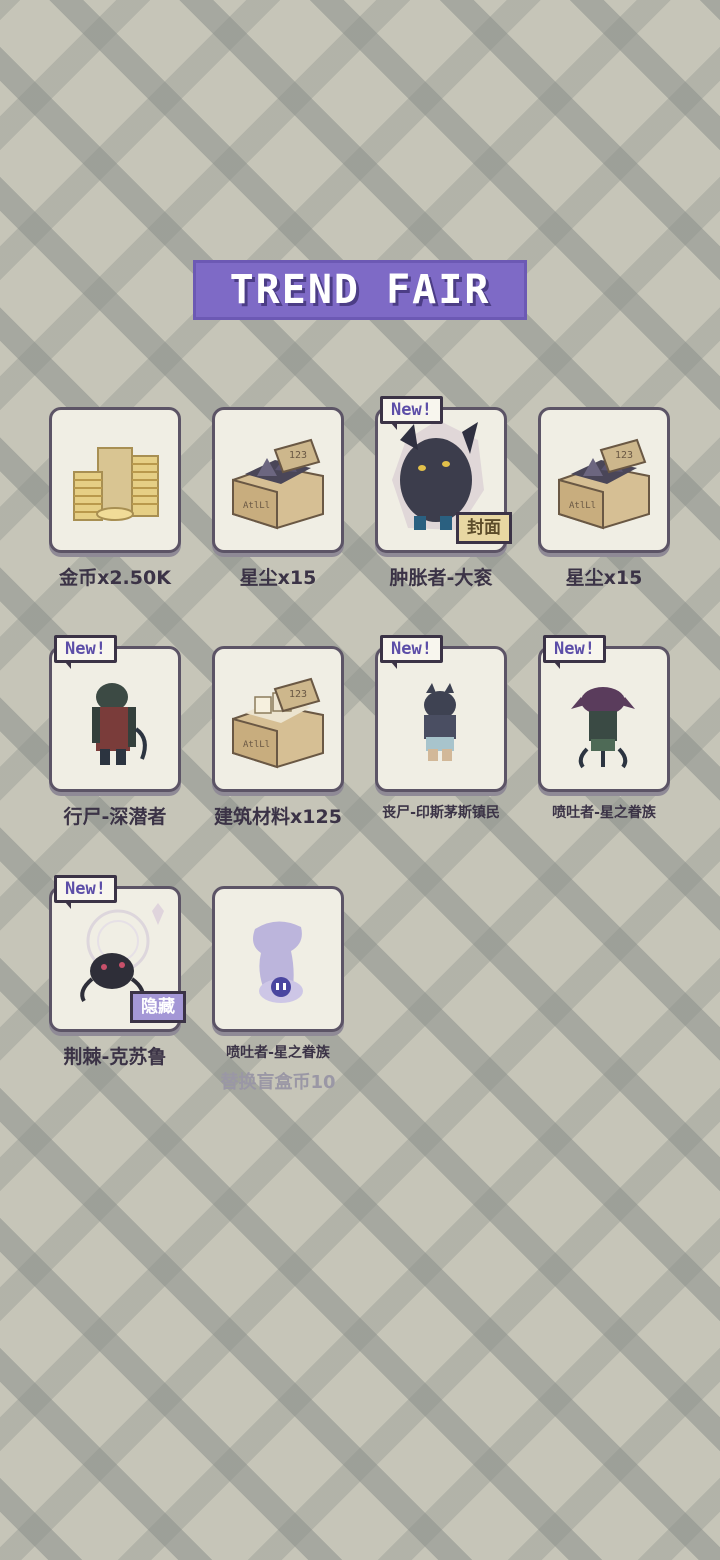 The height and width of the screenshot is (1560, 720). I want to click on deep-one-icon, so click(119, 724).